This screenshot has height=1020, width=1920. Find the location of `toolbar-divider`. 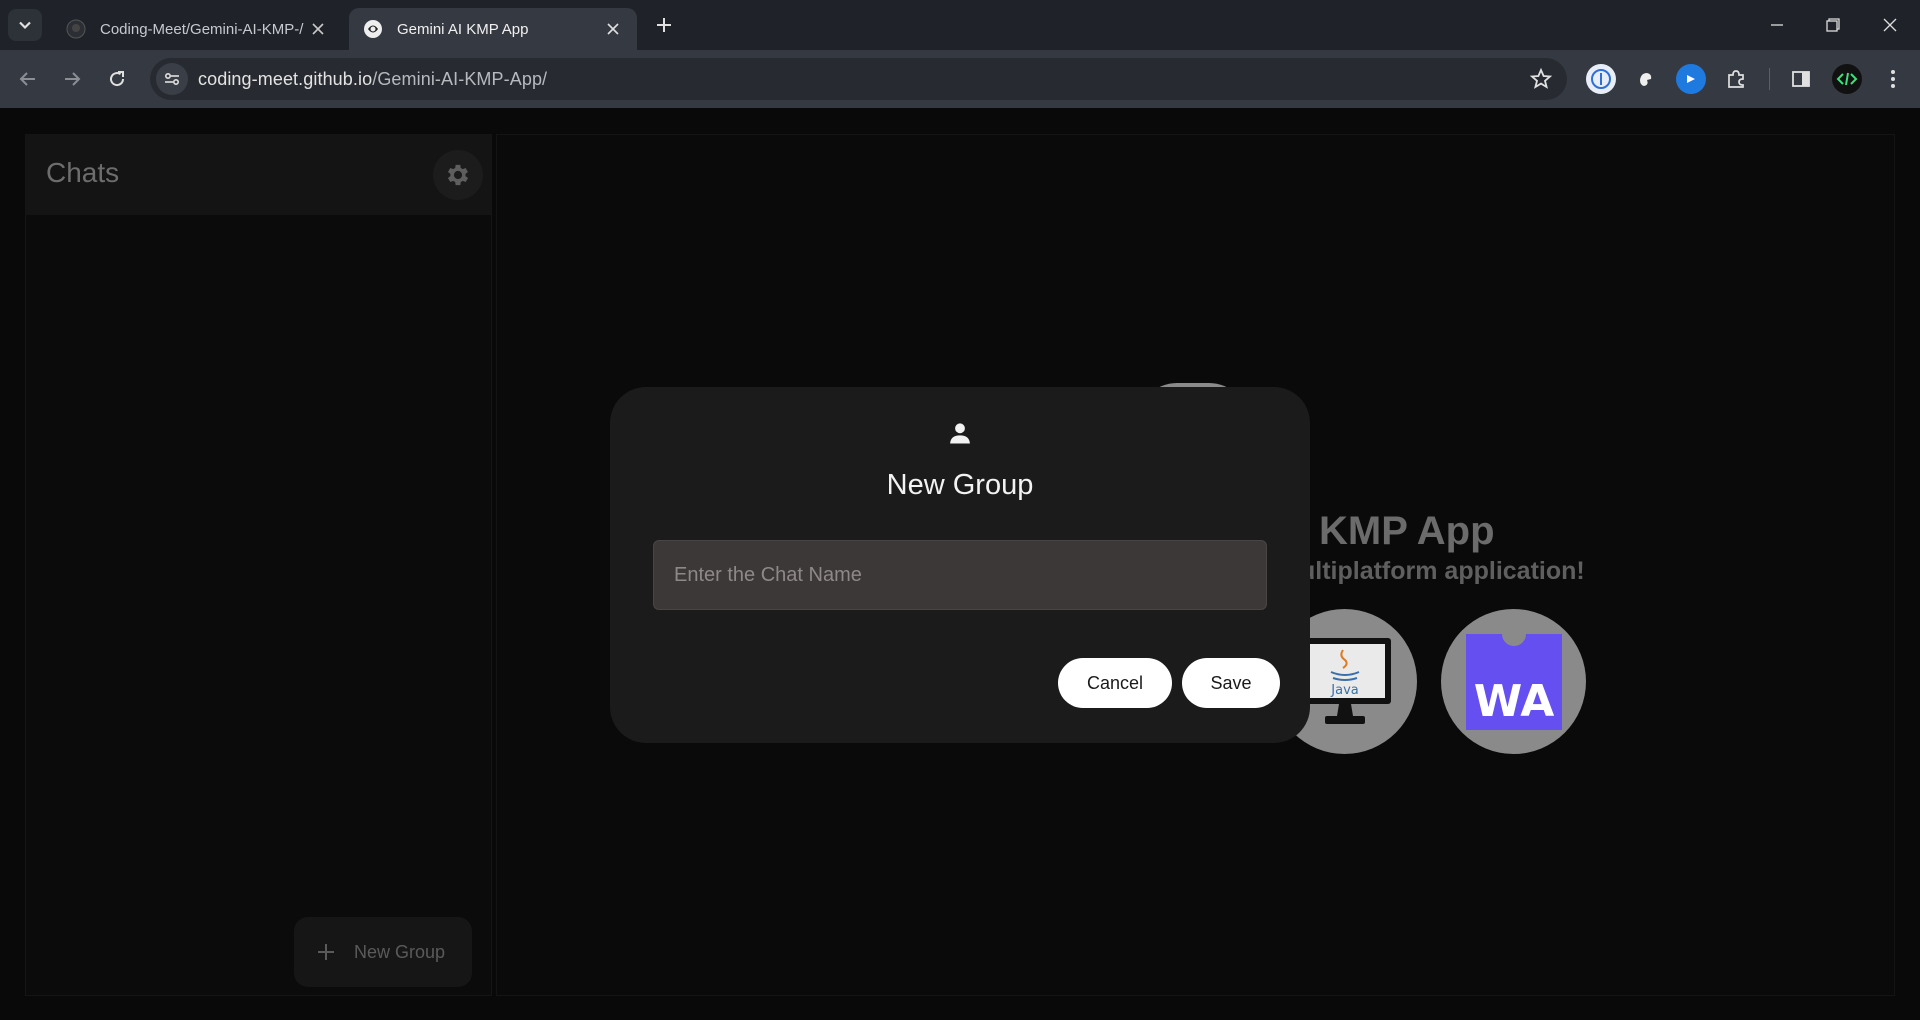

toolbar-divider is located at coordinates (1769, 79).